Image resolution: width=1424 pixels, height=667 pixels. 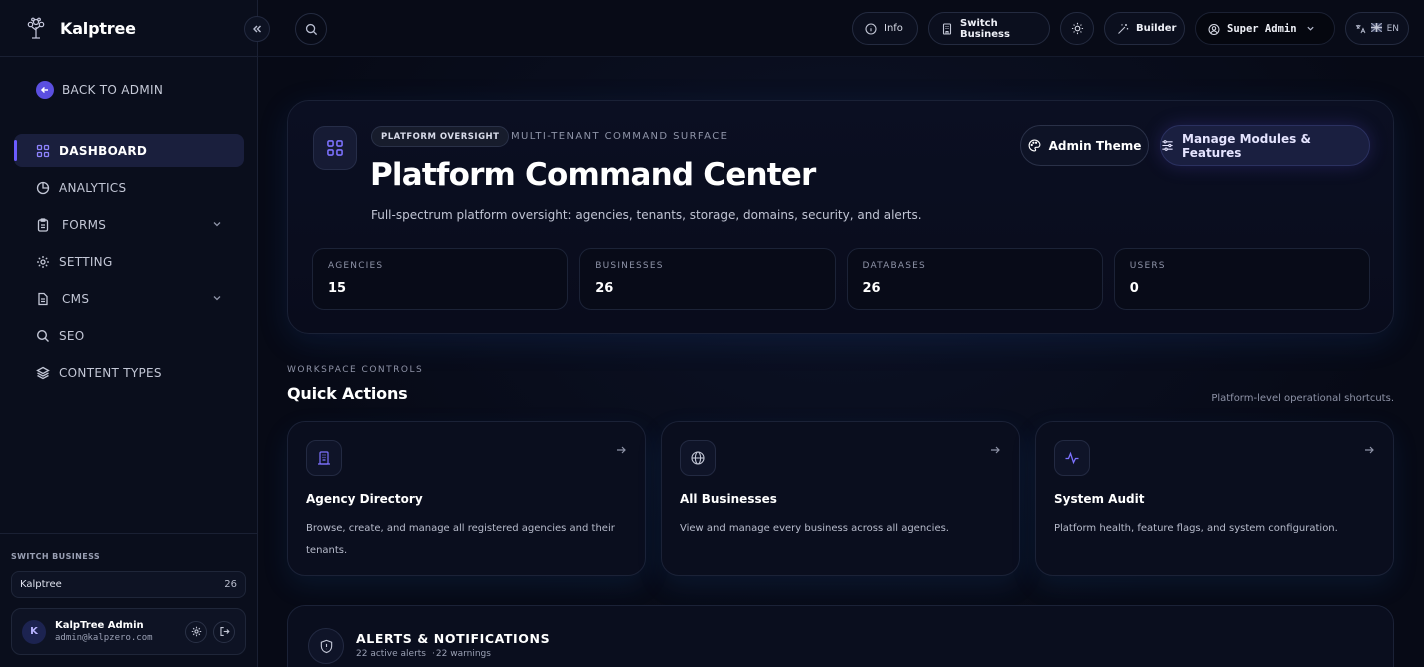 I want to click on language-label: EN, so click(x=1392, y=28).